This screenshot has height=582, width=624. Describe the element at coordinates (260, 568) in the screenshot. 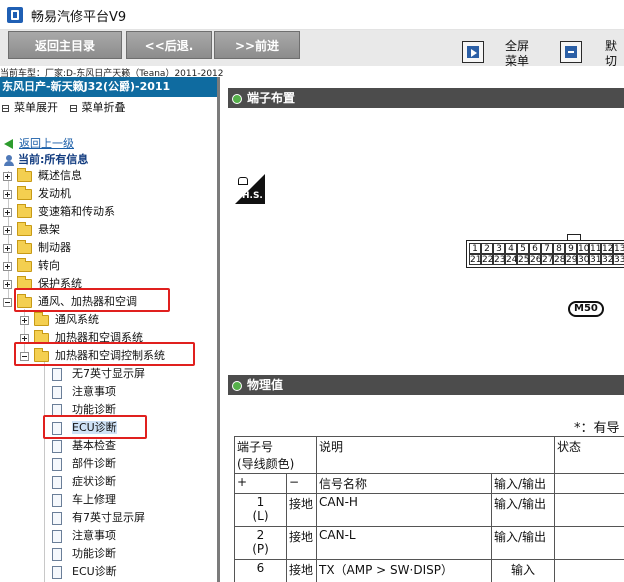

I see `terminal-number: 6` at that location.